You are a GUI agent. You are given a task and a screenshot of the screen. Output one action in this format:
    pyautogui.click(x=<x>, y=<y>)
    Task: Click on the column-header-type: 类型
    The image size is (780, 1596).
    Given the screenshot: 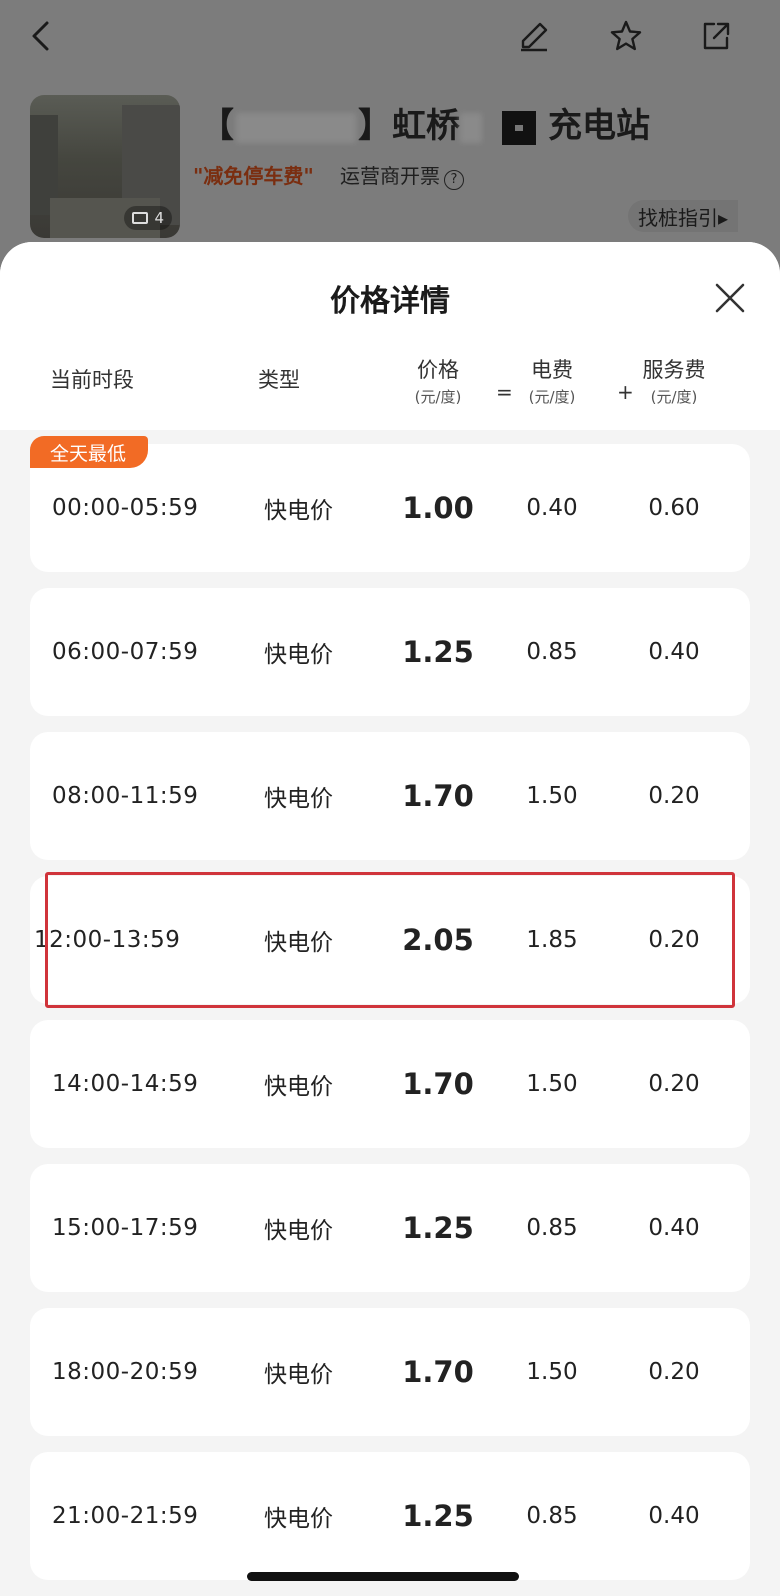 What is the action you would take?
    pyautogui.click(x=279, y=380)
    